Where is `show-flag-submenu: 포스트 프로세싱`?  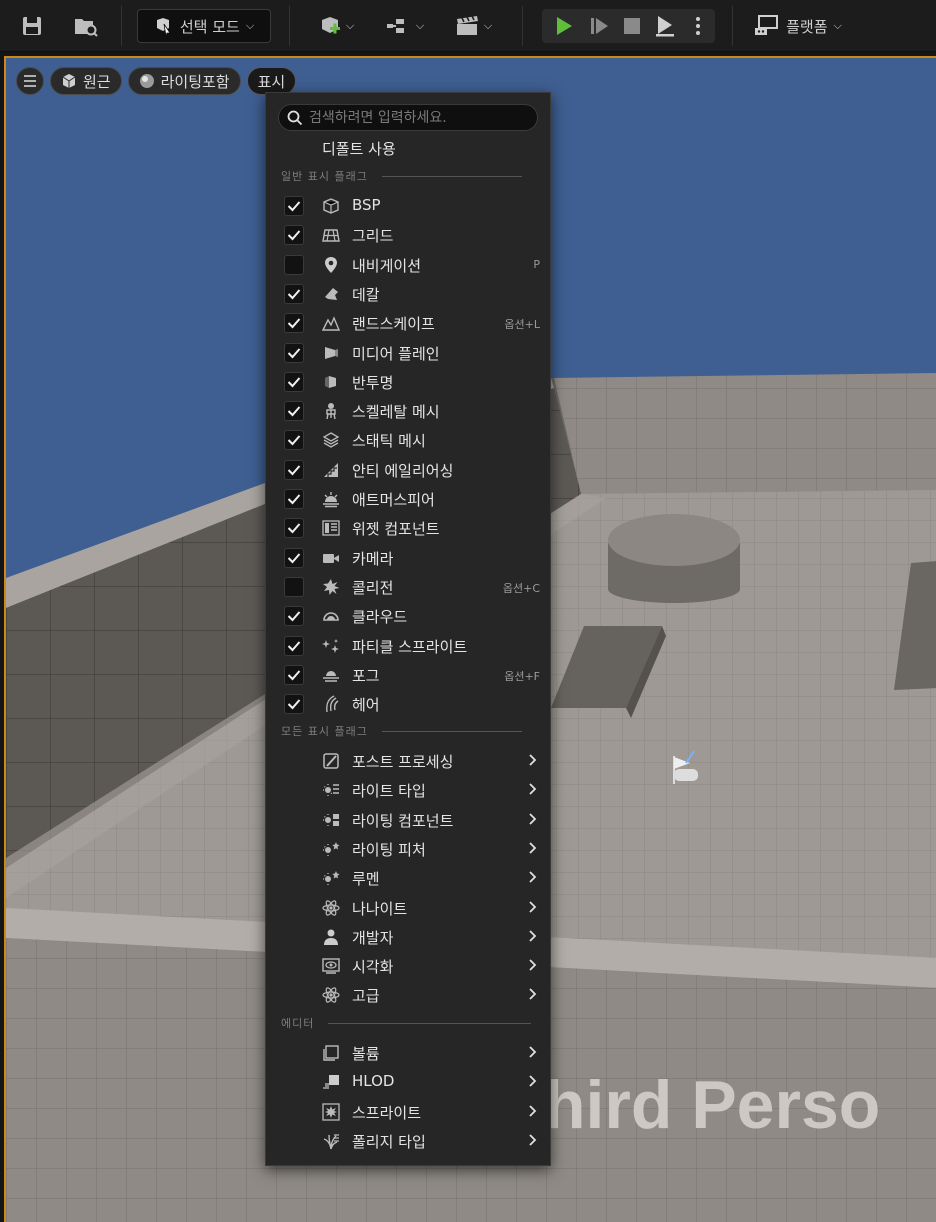 show-flag-submenu: 포스트 프로세싱 is located at coordinates (408, 760).